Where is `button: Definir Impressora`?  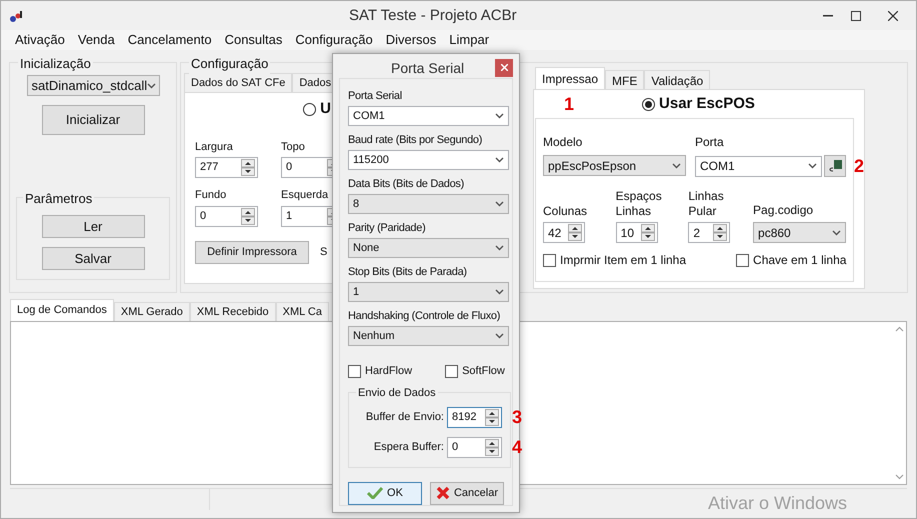
button: Definir Impressora is located at coordinates (252, 252).